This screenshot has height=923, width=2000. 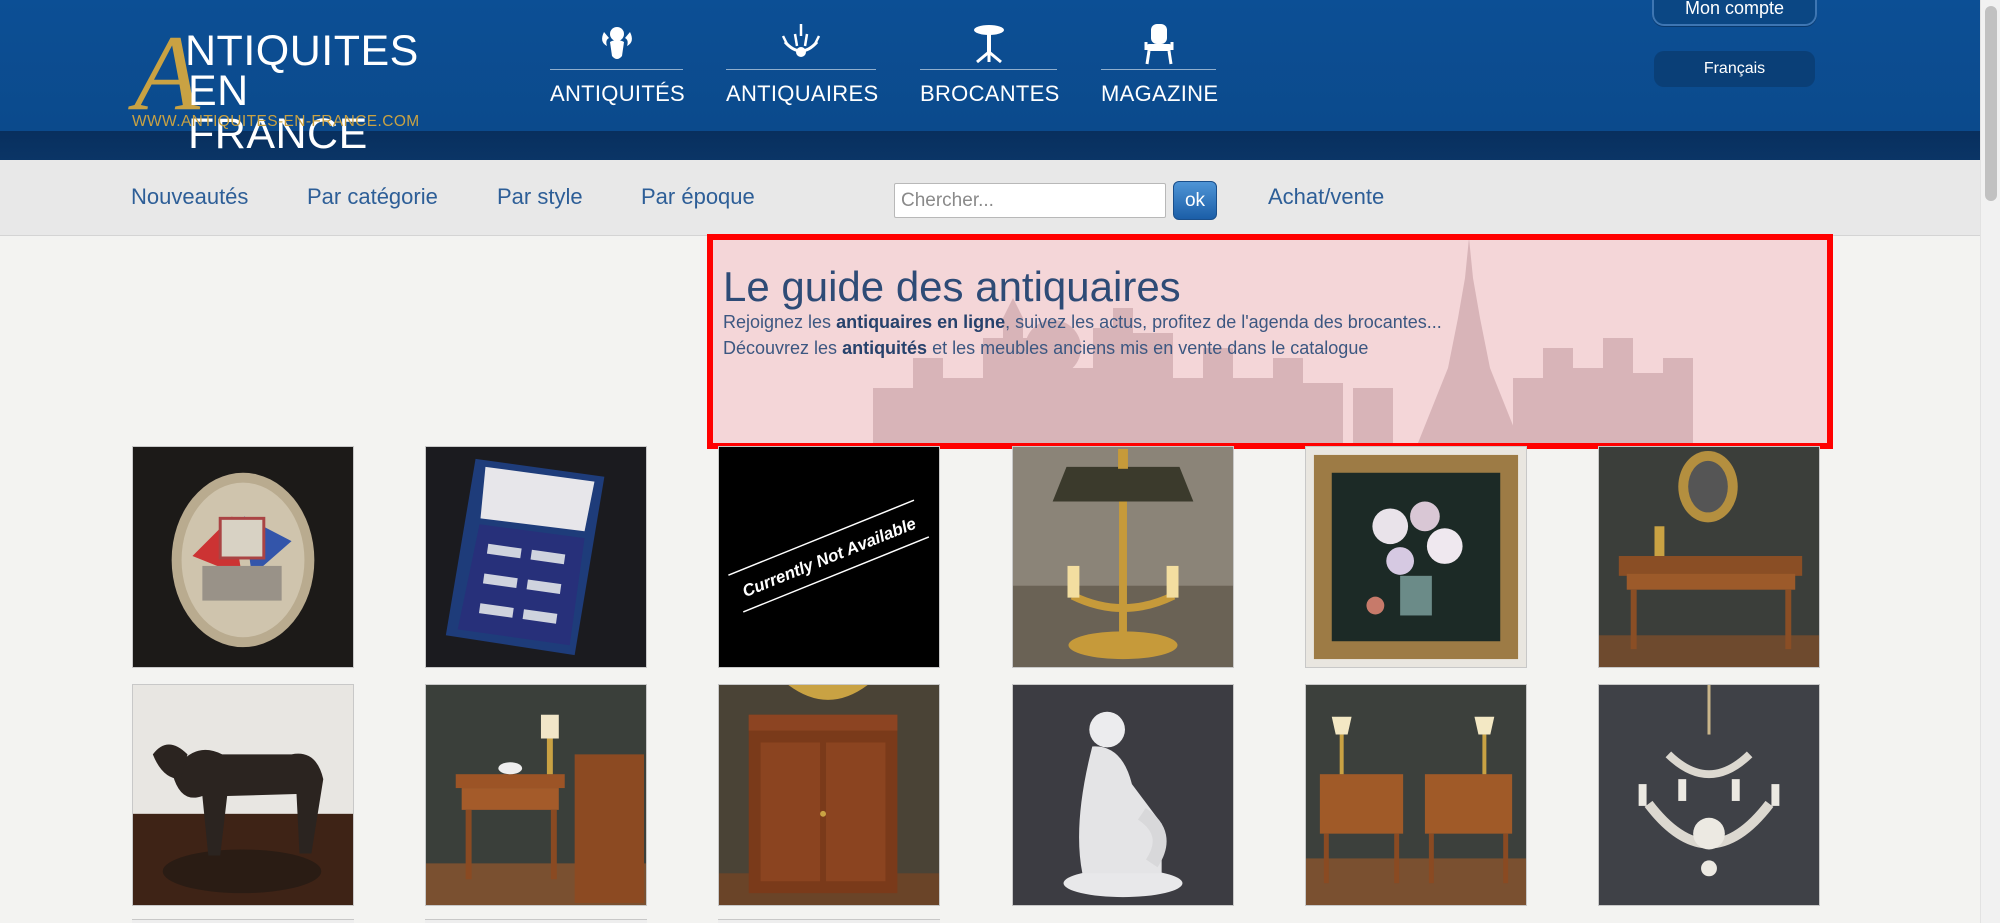 What do you see at coordinates (1158, 44) in the screenshot?
I see `armchair-icon` at bounding box center [1158, 44].